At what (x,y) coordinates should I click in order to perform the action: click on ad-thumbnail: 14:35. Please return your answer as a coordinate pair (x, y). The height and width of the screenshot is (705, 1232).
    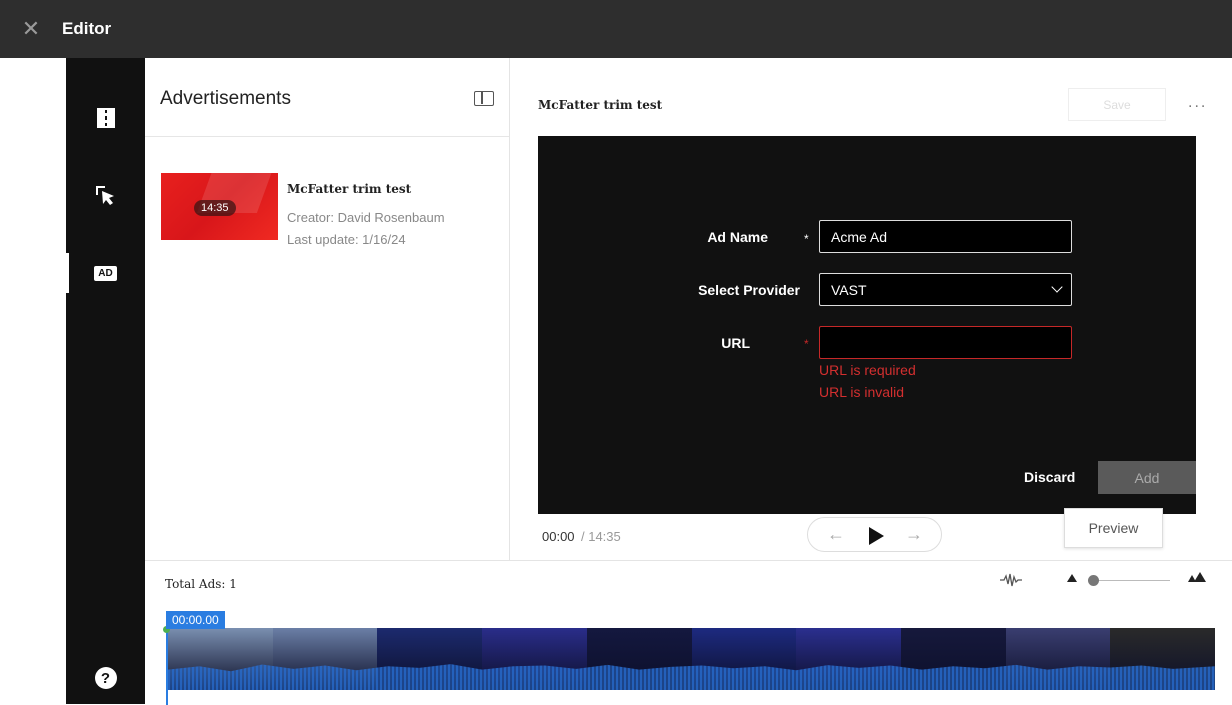
    Looking at the image, I should click on (219, 206).